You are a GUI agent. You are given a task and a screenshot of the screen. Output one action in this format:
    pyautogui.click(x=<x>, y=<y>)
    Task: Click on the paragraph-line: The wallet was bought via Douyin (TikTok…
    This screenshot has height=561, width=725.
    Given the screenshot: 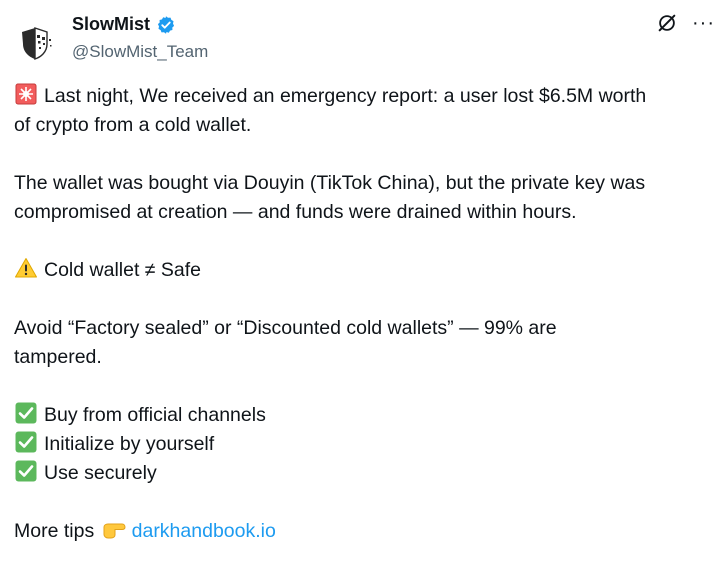 What is the action you would take?
    pyautogui.click(x=330, y=183)
    